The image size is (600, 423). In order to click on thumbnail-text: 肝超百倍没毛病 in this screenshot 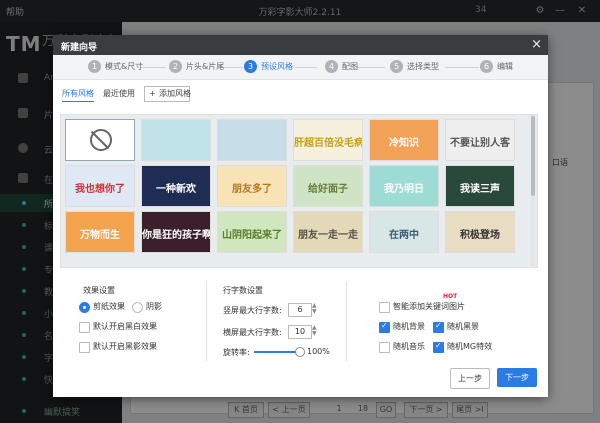, I will do `click(328, 143)`.